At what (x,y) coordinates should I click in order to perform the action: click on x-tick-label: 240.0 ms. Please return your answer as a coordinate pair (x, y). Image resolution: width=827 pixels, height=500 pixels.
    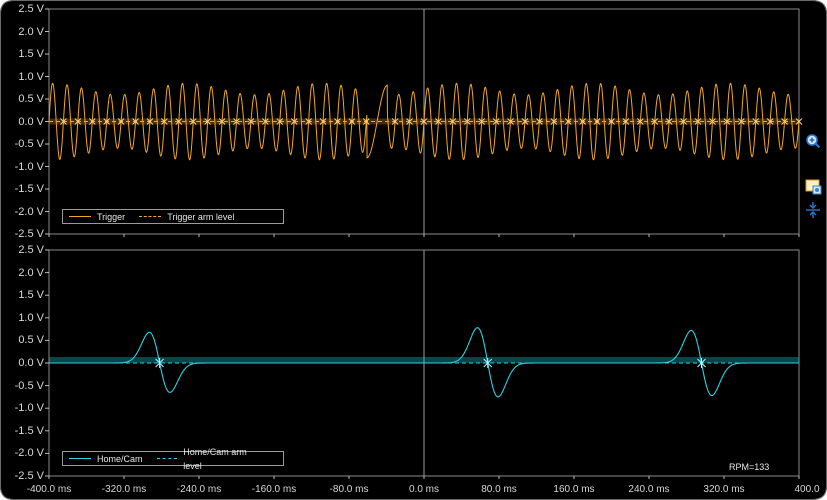
    Looking at the image, I should click on (649, 489).